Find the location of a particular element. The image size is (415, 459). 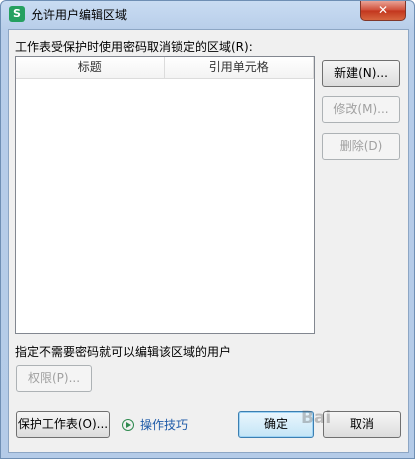

title-bar: S 允许用户编辑区域 ✕ is located at coordinates (207, 14).